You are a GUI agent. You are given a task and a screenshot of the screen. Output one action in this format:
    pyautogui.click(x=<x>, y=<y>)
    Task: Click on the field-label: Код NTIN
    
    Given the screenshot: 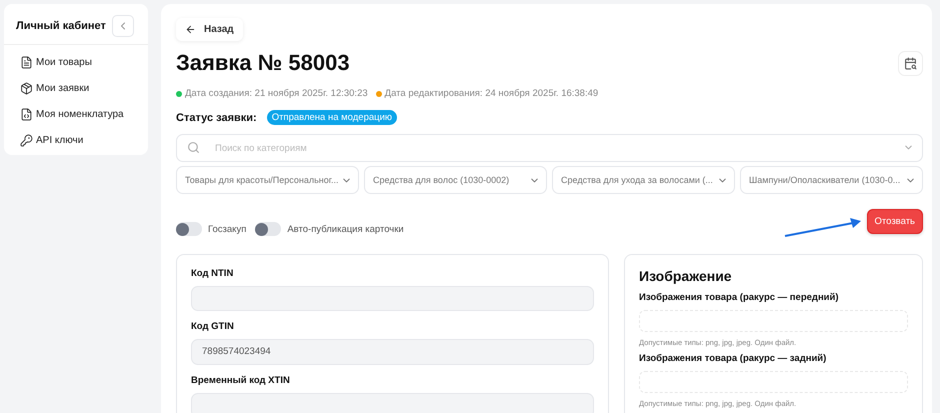 What is the action you would take?
    pyautogui.click(x=212, y=273)
    